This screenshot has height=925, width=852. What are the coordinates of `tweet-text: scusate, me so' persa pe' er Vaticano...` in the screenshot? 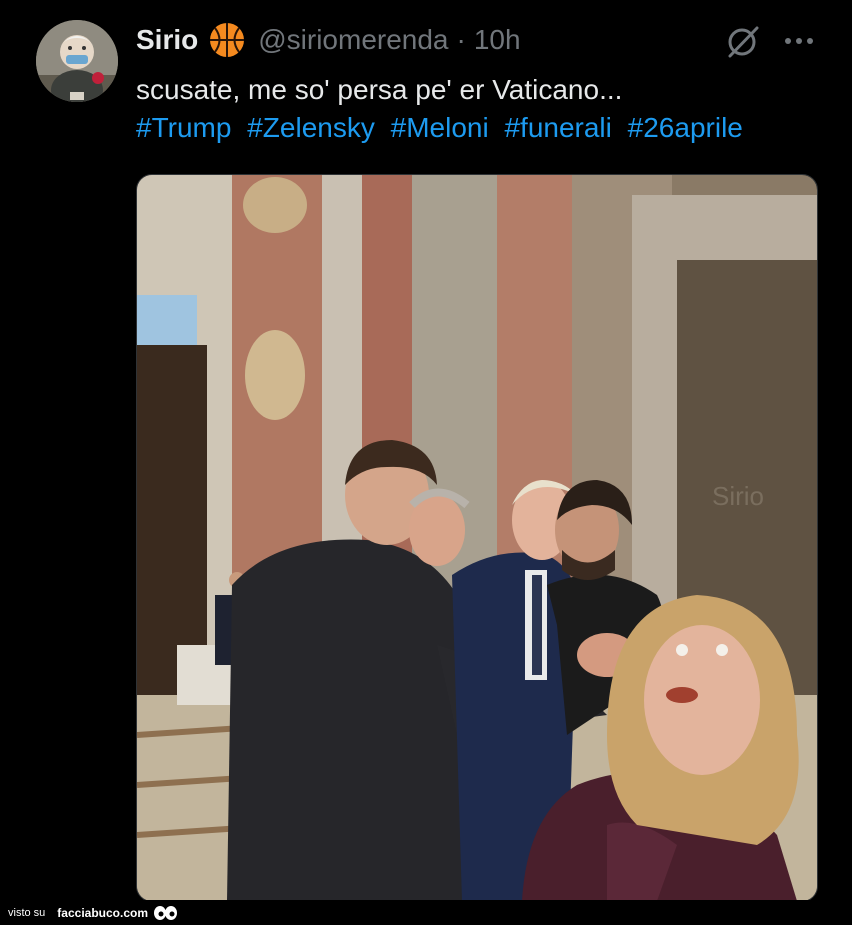 It's located at (379, 89).